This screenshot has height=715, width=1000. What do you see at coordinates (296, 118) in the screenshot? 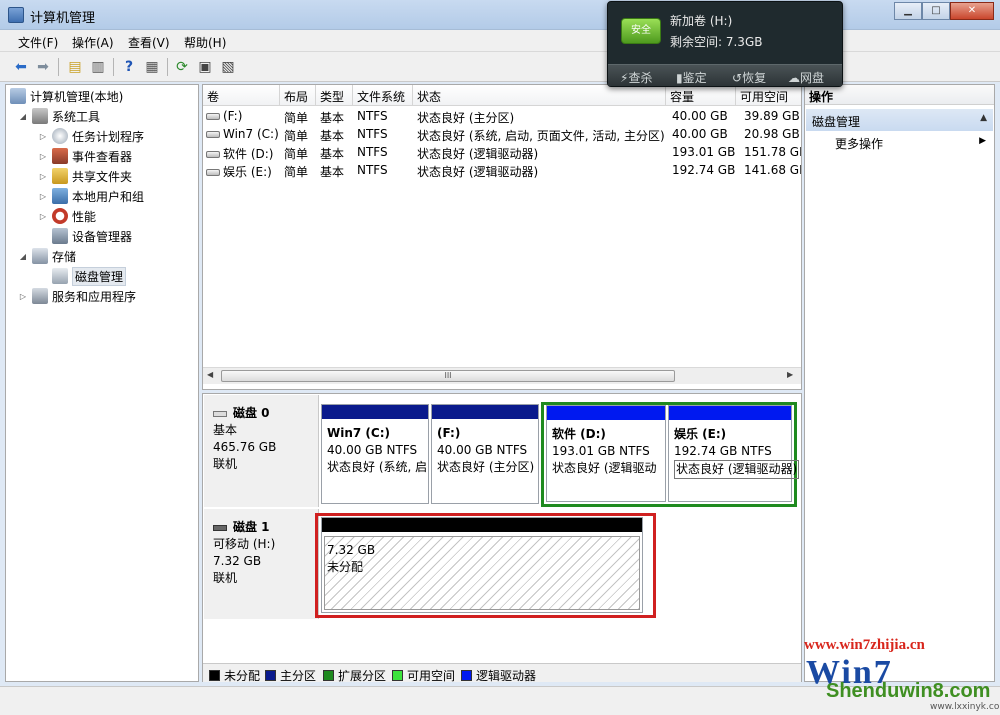
I see `volume-layout: 简单` at bounding box center [296, 118].